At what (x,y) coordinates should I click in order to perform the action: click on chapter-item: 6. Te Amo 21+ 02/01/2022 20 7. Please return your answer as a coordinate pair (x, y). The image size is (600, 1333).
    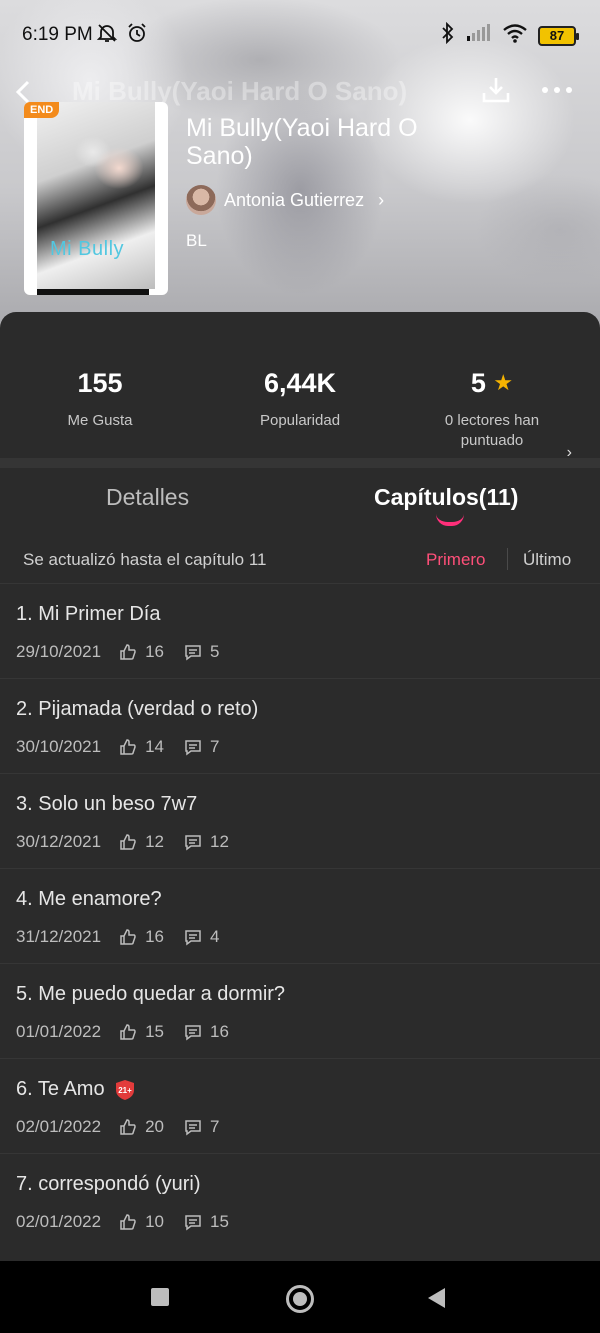
    Looking at the image, I should click on (300, 1105).